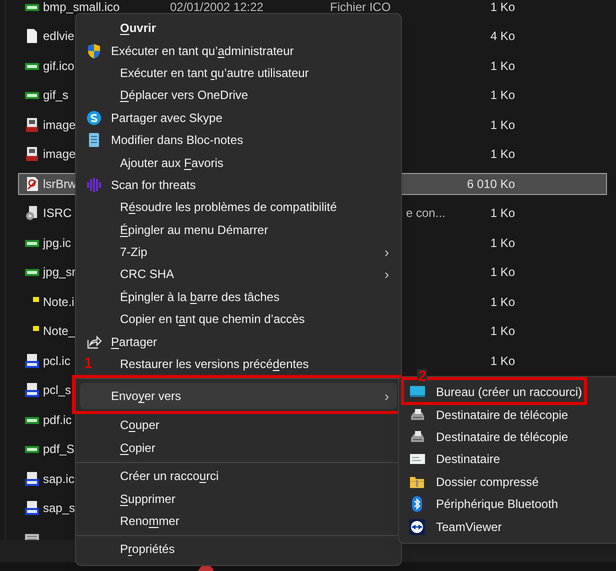 This screenshot has height=571, width=616. Describe the element at coordinates (59, 272) in the screenshot. I see `file-name: jpg_sr` at that location.